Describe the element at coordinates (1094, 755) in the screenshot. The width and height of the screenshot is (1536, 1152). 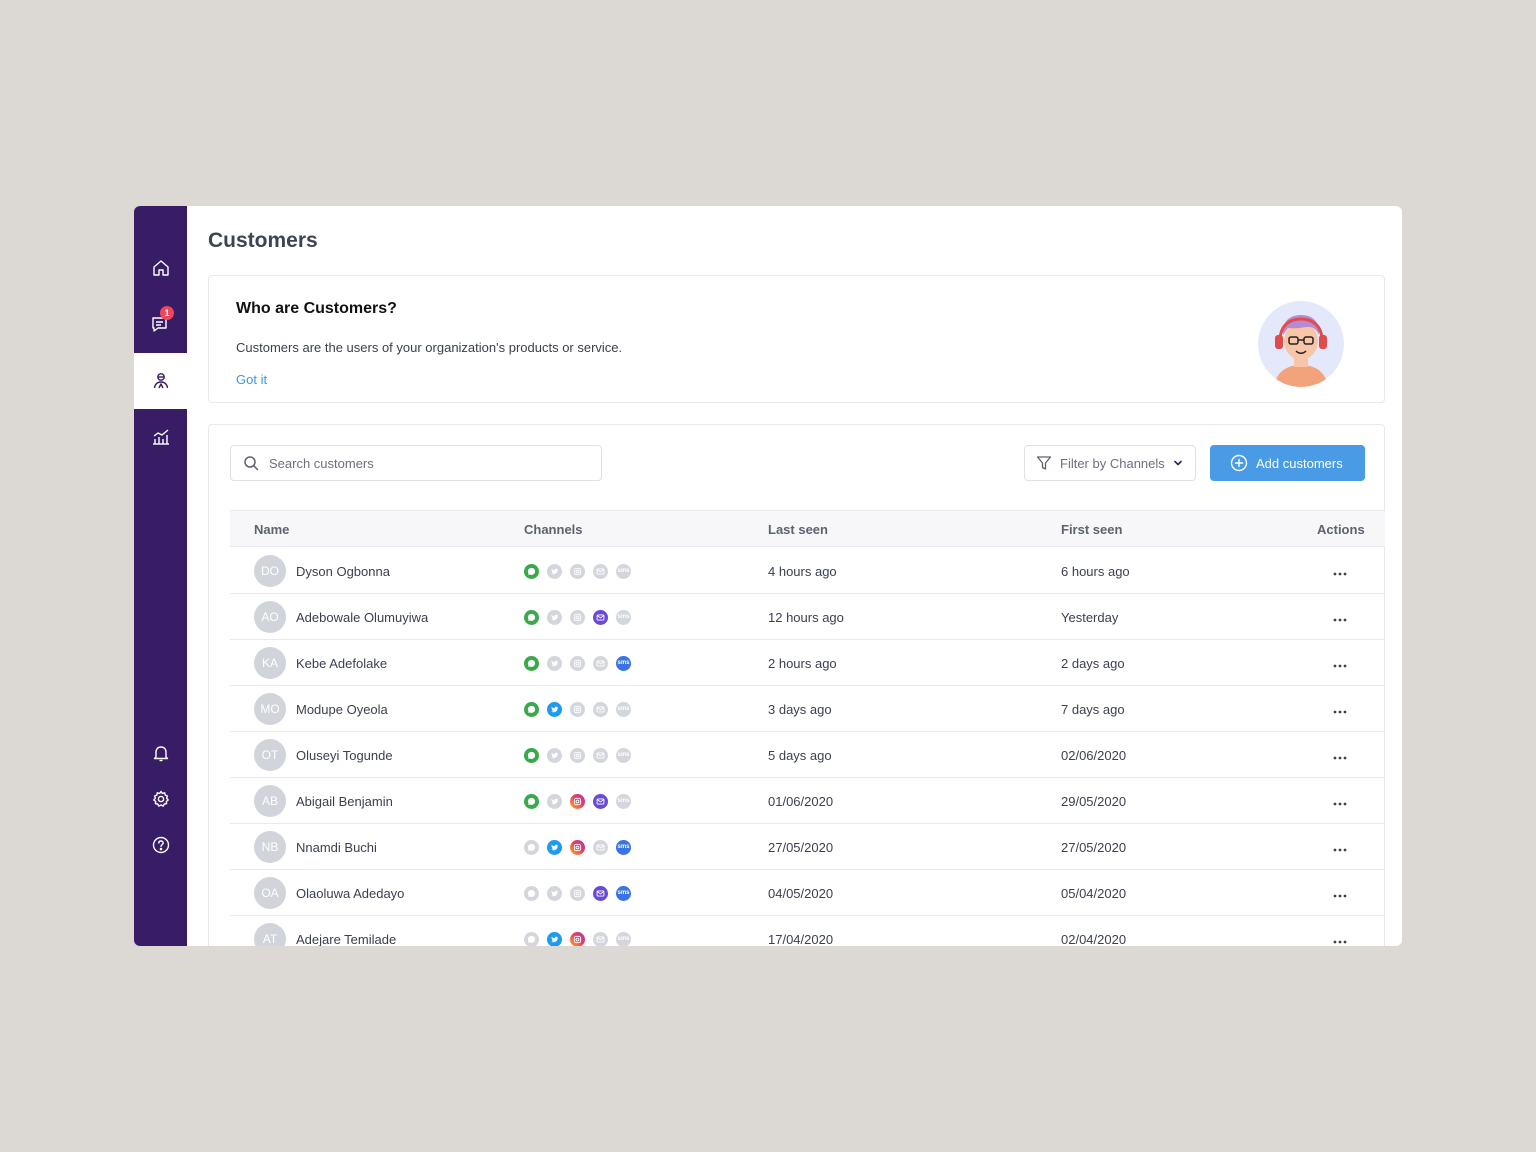
I see `first-seen-cell: 02/06/2020` at that location.